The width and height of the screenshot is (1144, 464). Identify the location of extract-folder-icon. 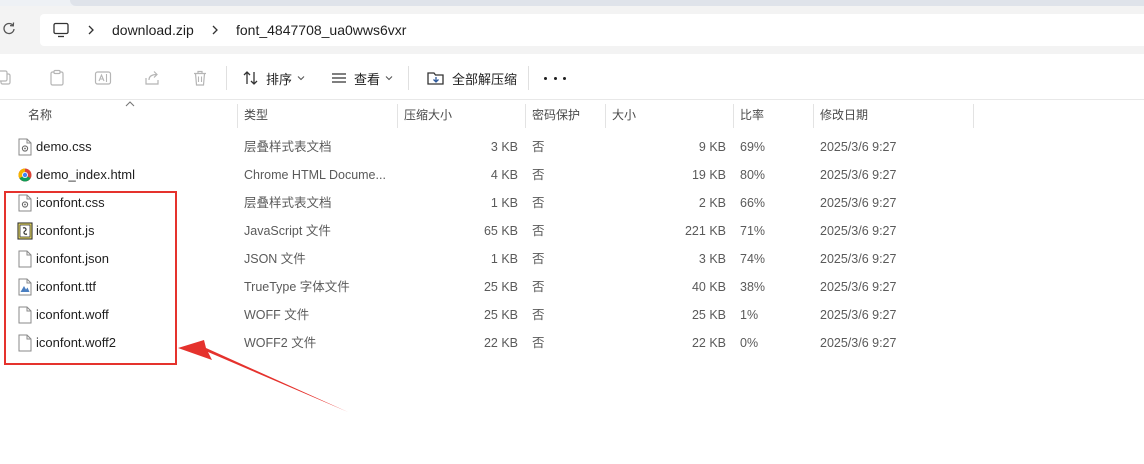
(435, 78).